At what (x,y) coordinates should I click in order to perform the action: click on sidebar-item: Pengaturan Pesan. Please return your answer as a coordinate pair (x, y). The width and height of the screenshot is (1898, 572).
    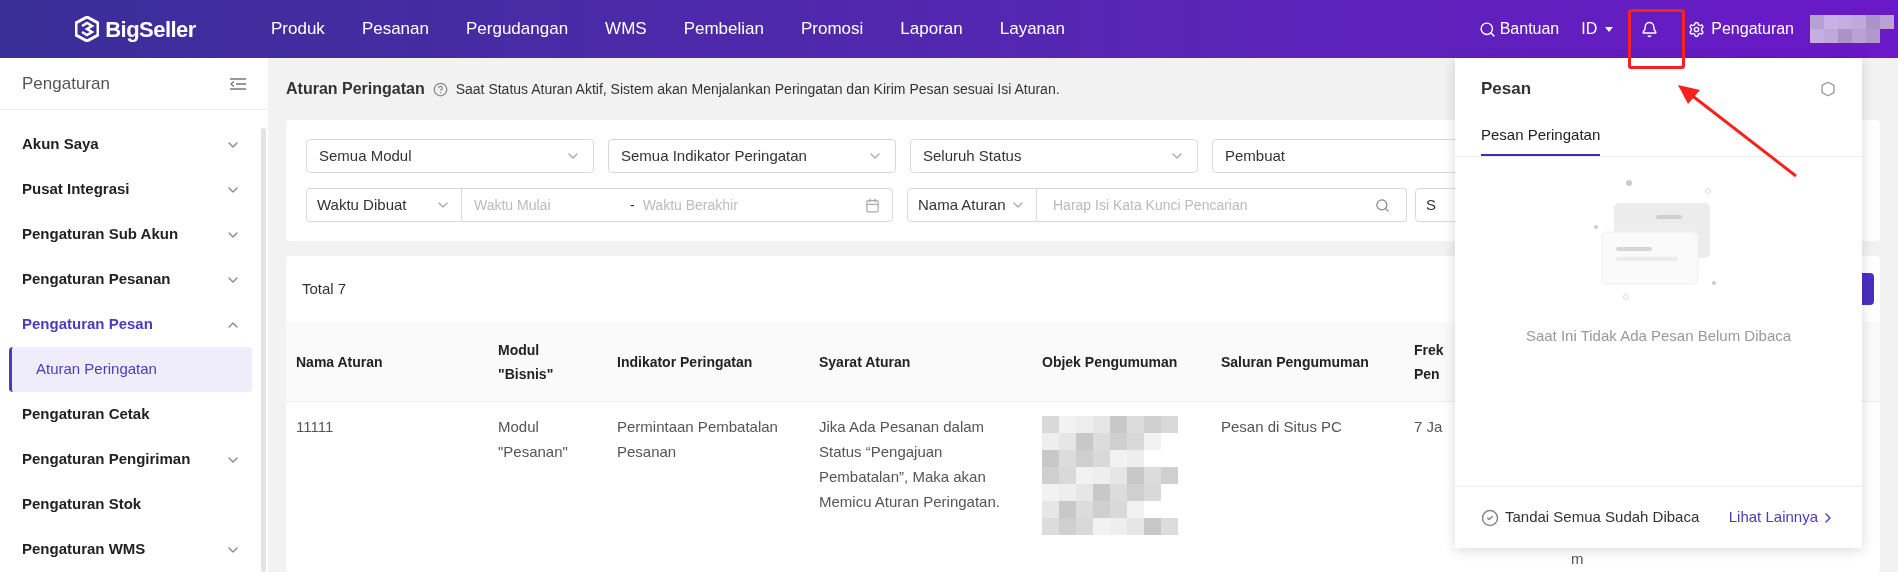
    Looking at the image, I should click on (130, 324).